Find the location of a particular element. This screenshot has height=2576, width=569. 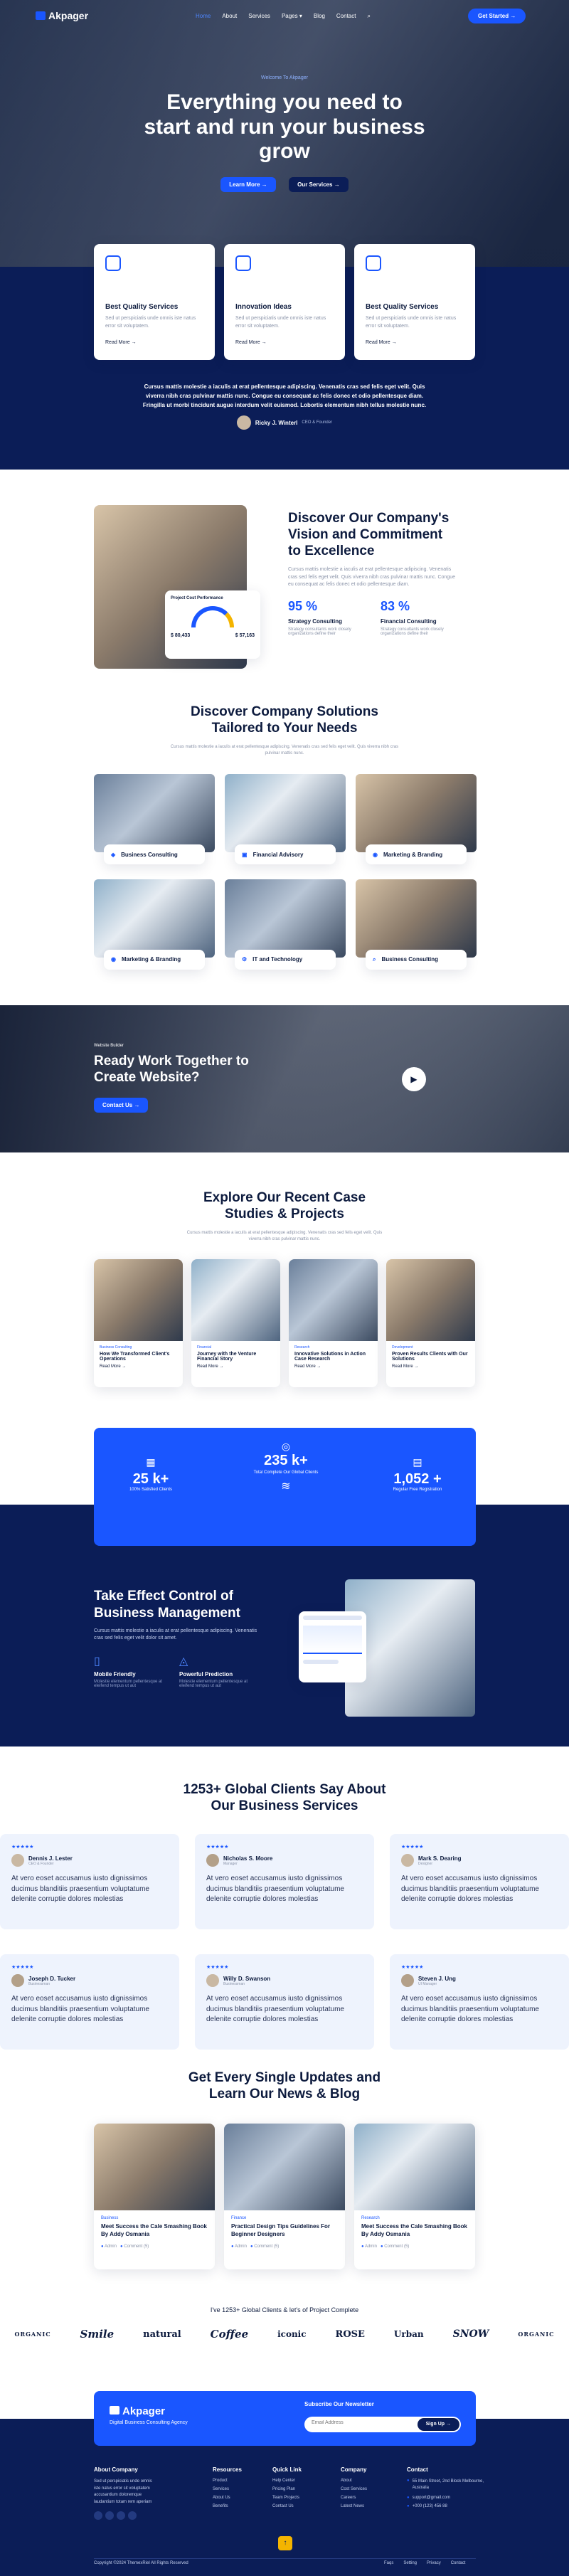

footer-bottom-link: Setting is located at coordinates (410, 2563).